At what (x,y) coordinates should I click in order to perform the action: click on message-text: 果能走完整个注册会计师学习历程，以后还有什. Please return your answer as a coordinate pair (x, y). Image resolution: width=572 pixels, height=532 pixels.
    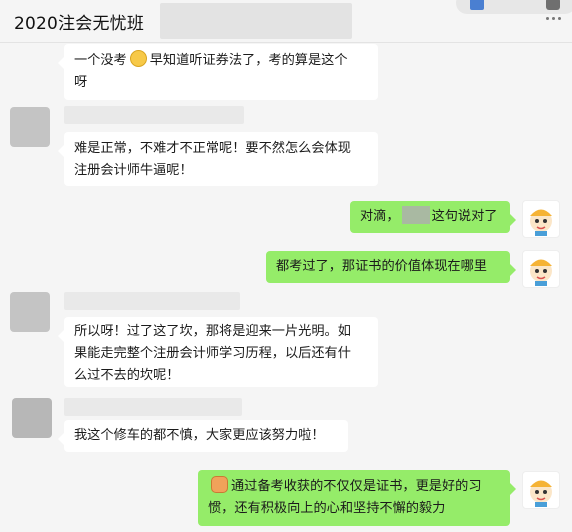
    Looking at the image, I should click on (212, 353).